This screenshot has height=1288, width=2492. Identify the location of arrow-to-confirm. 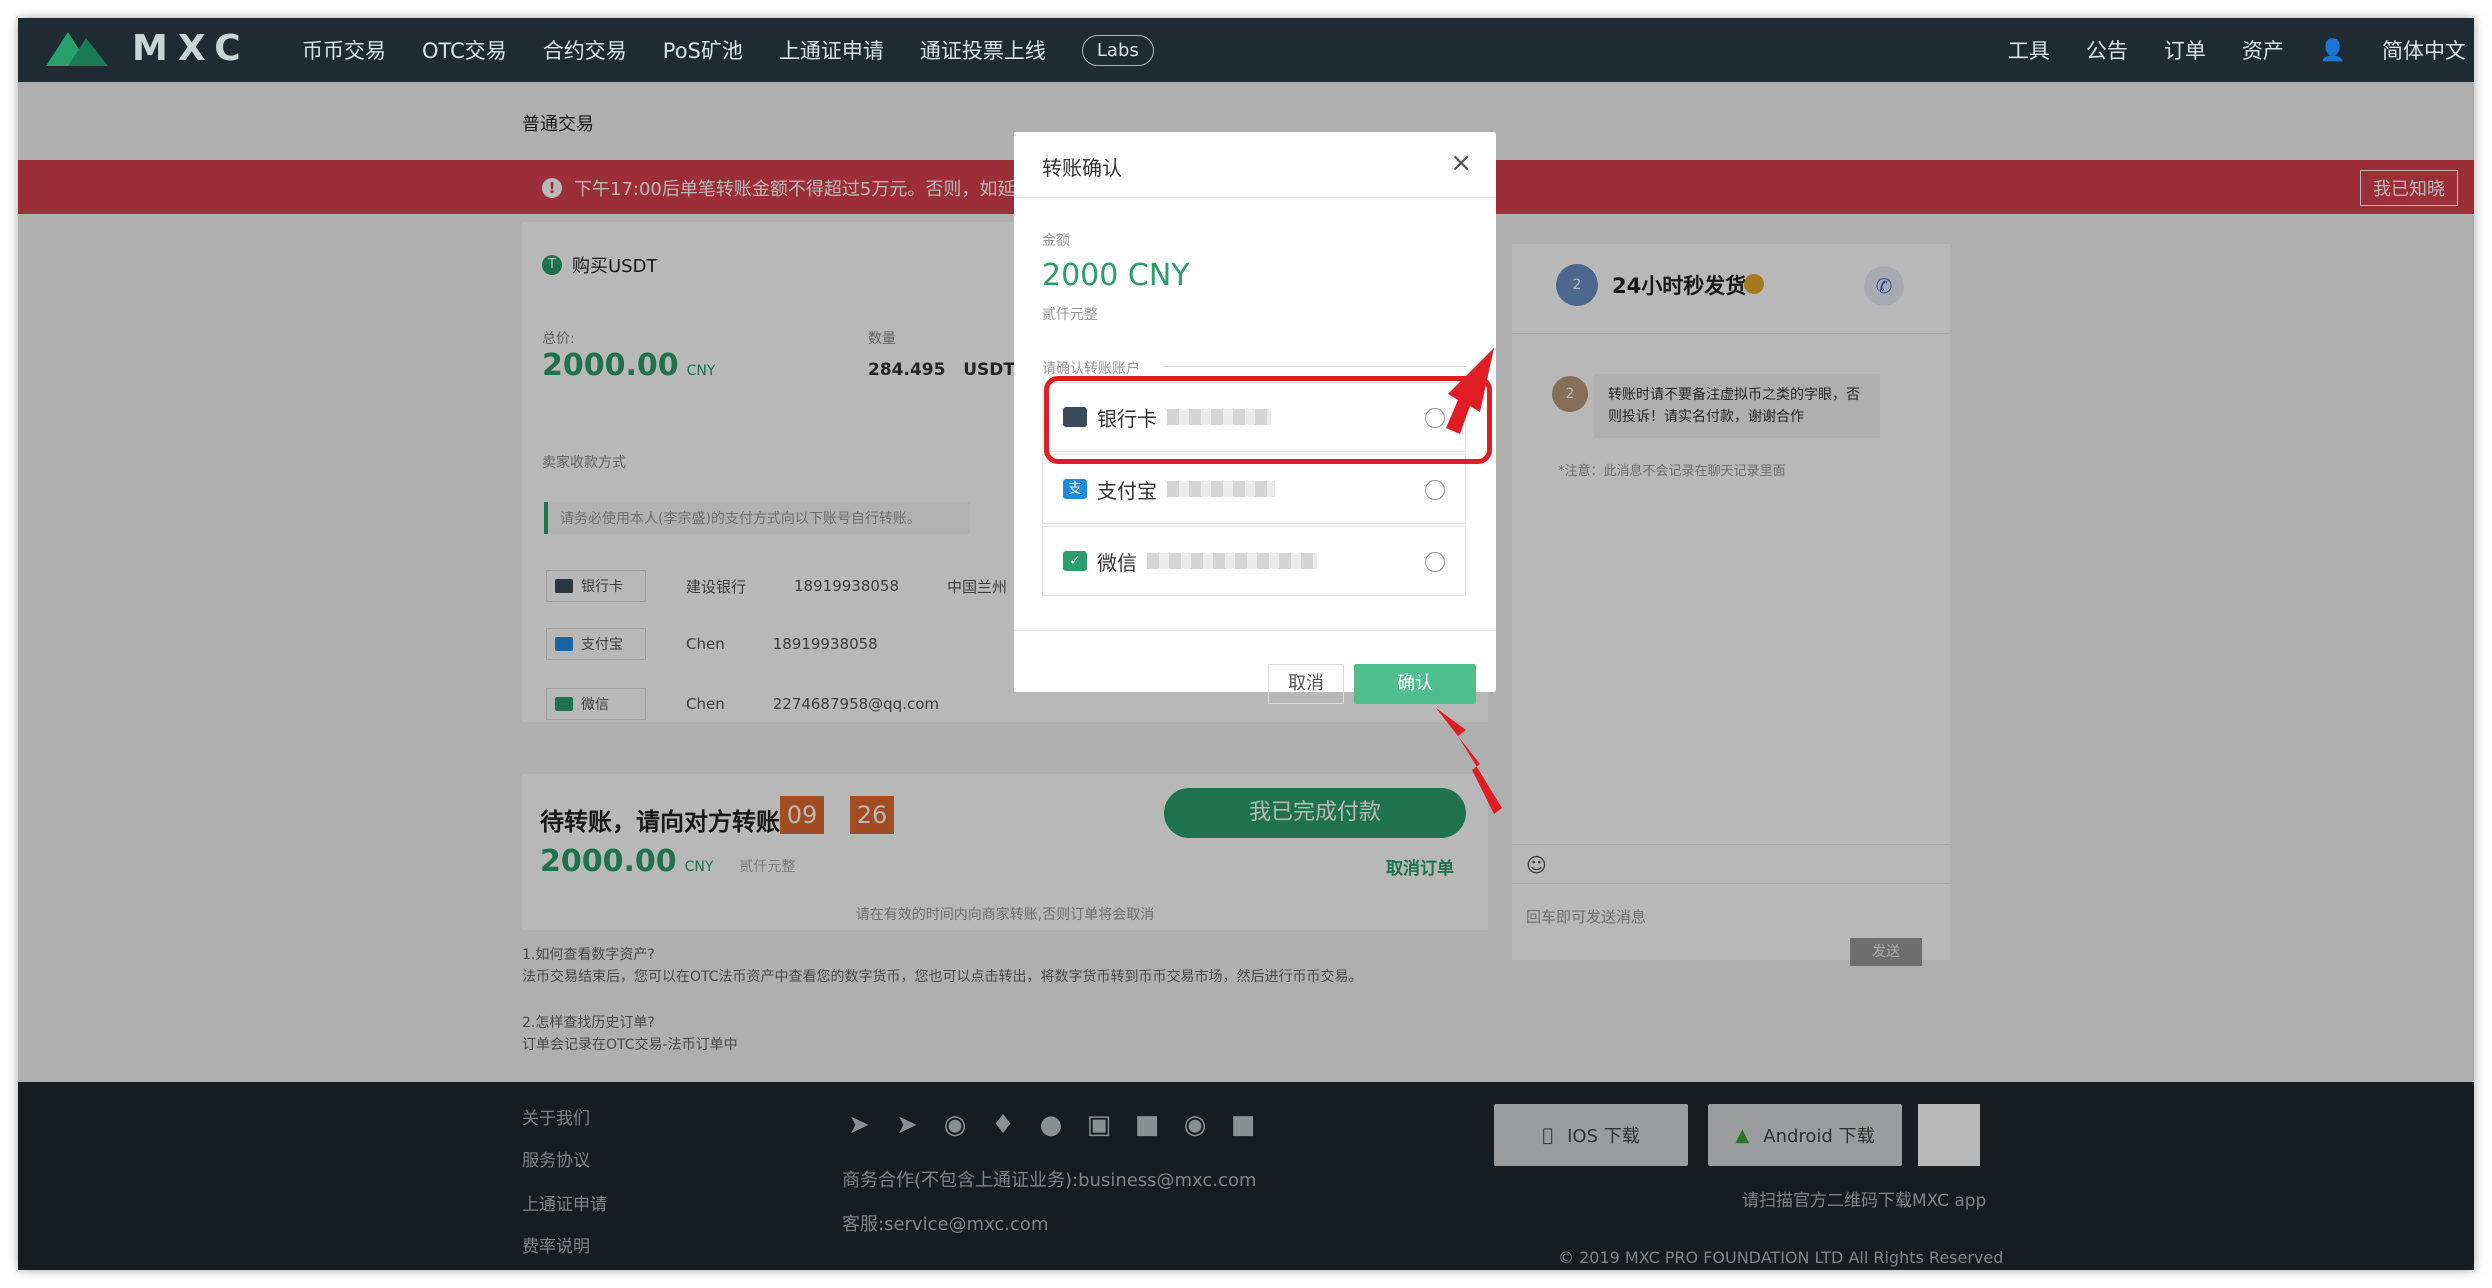
(1469, 761).